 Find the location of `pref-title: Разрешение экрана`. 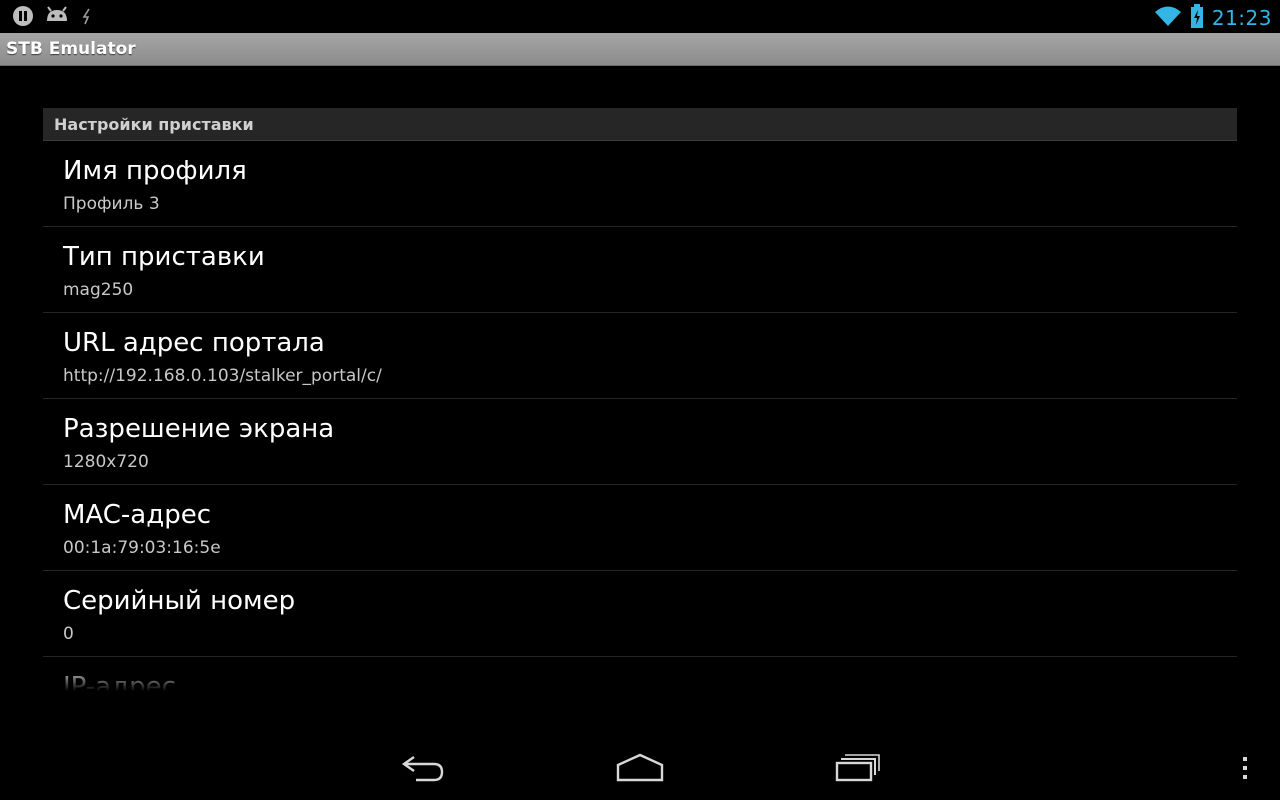

pref-title: Разрешение экрана is located at coordinates (199, 429).